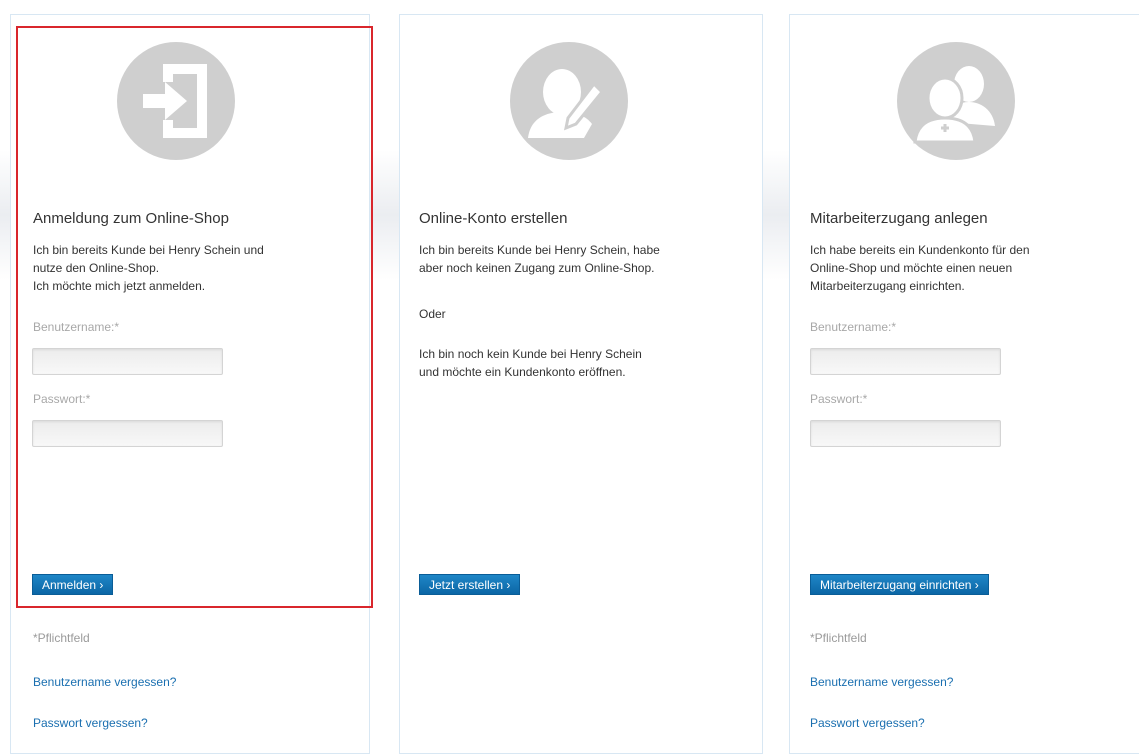 The width and height of the screenshot is (1139, 754). Describe the element at coordinates (569, 101) in the screenshot. I see `user-edit-icon` at that location.